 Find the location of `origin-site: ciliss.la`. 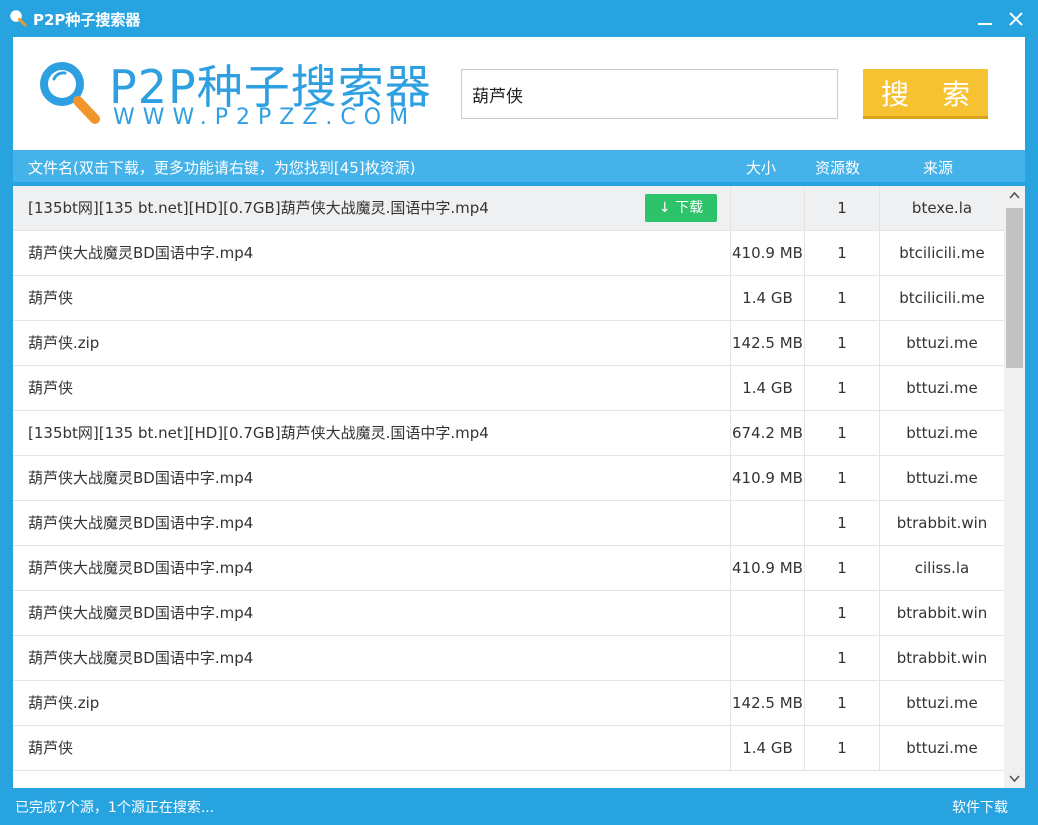

origin-site: ciliss.la is located at coordinates (942, 568).